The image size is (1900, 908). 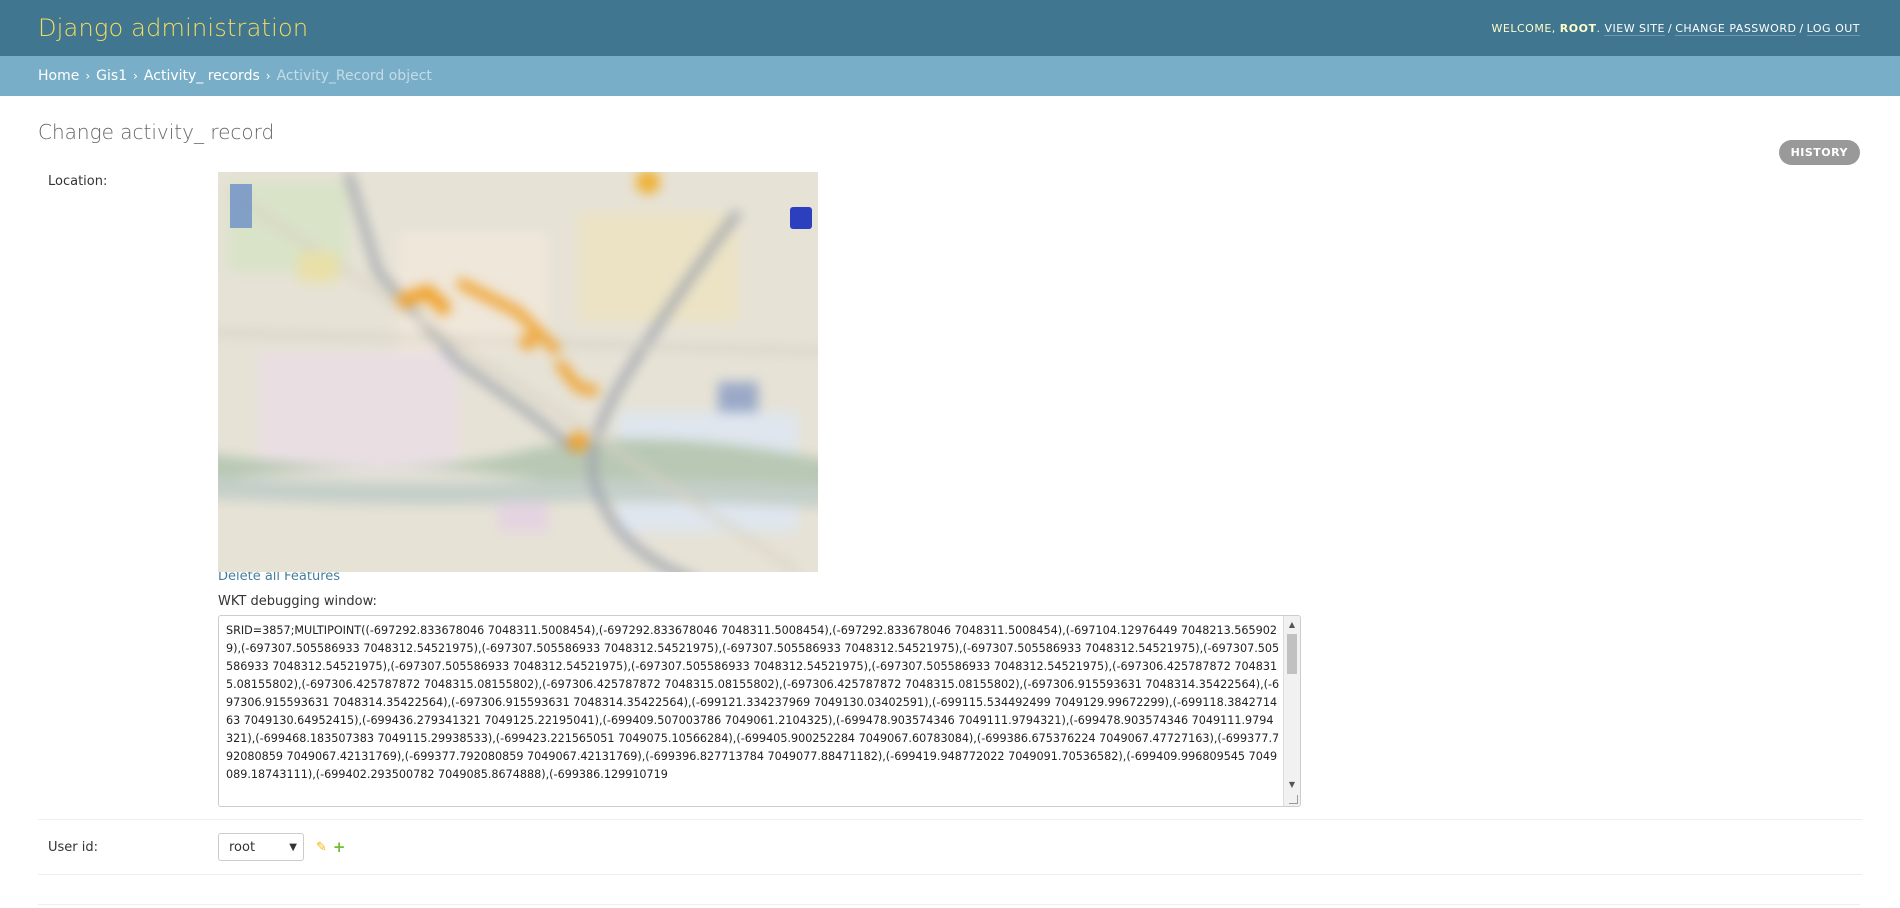 What do you see at coordinates (78, 181) in the screenshot?
I see `location-label: Location:` at bounding box center [78, 181].